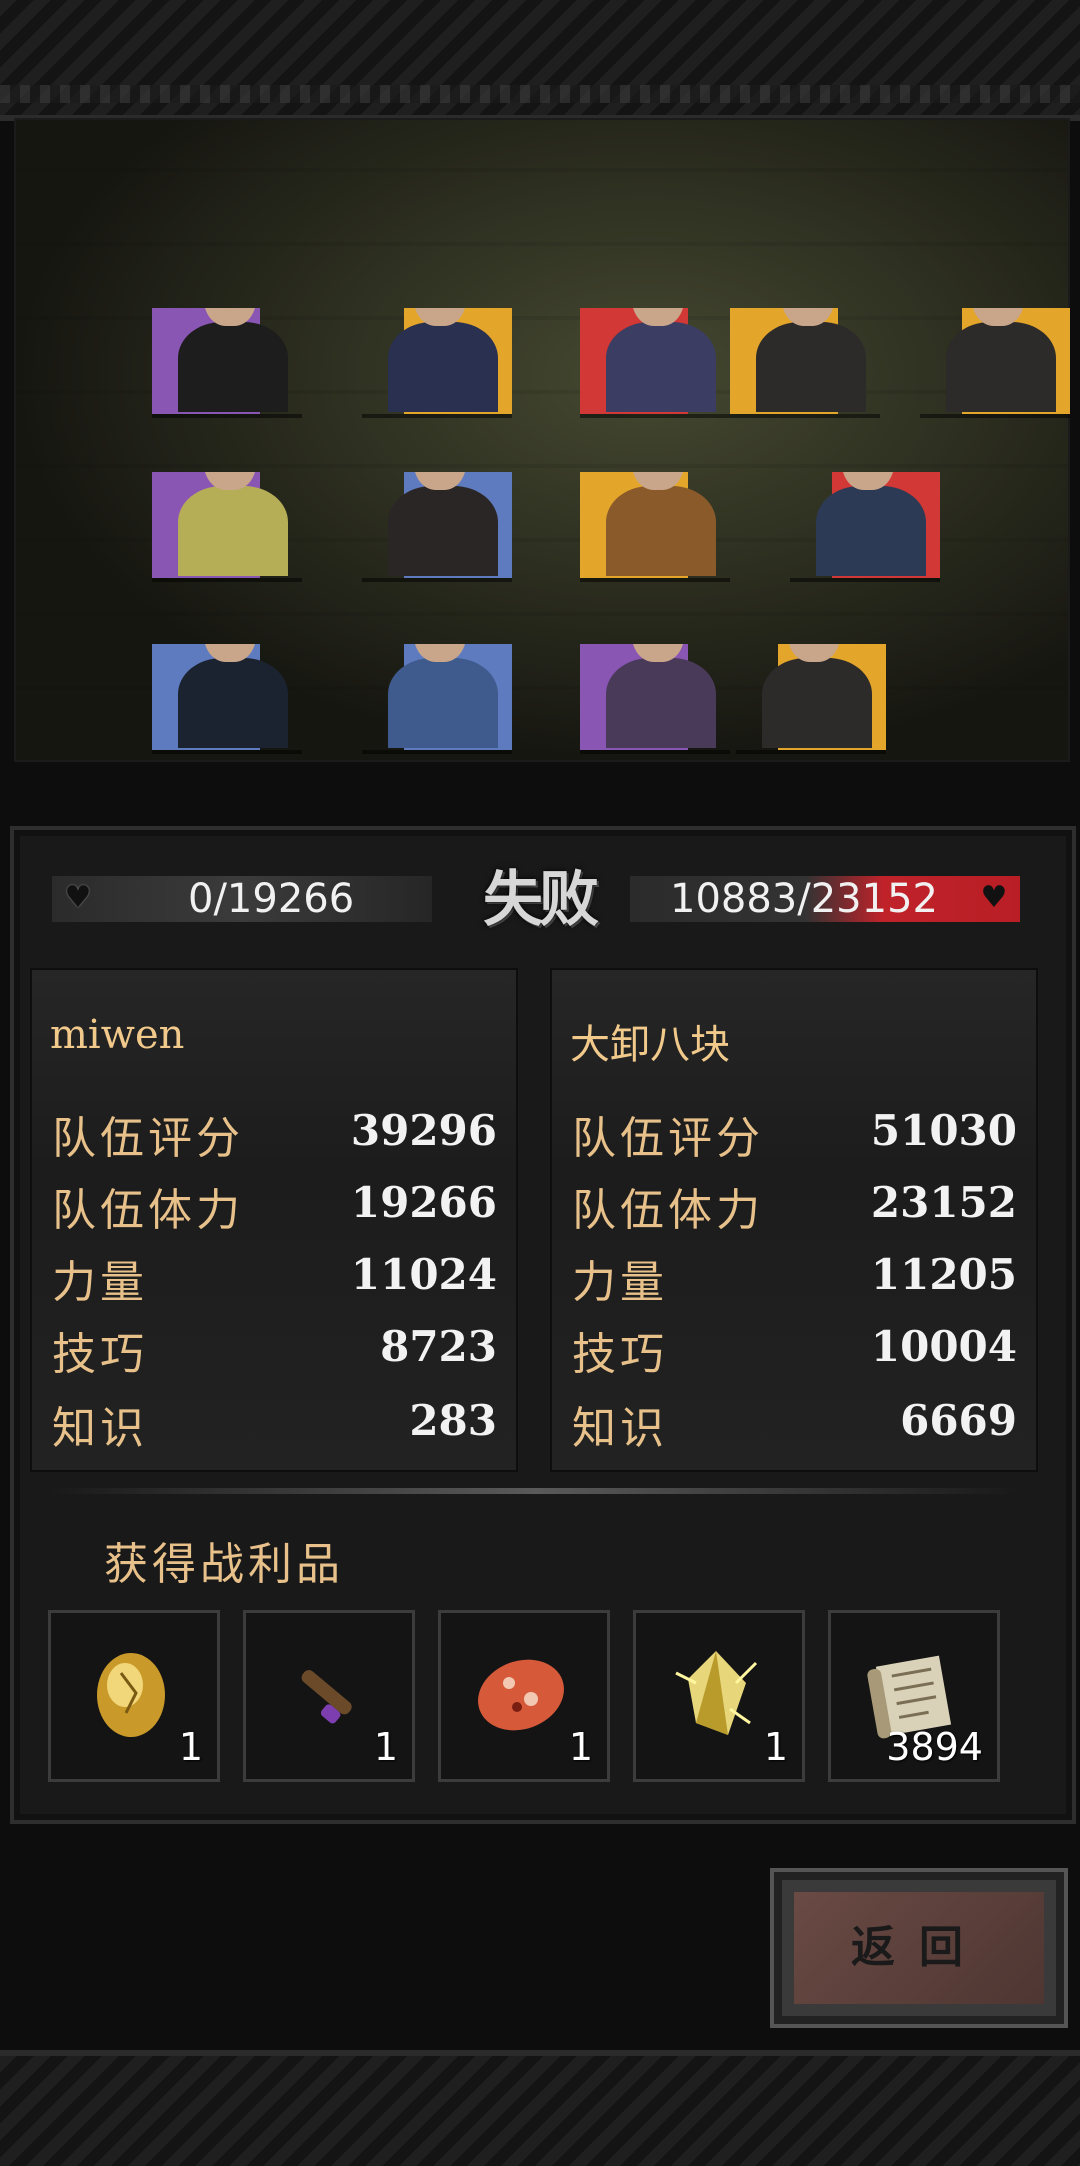  What do you see at coordinates (716, 1693) in the screenshot?
I see `crystal-shard-icon` at bounding box center [716, 1693].